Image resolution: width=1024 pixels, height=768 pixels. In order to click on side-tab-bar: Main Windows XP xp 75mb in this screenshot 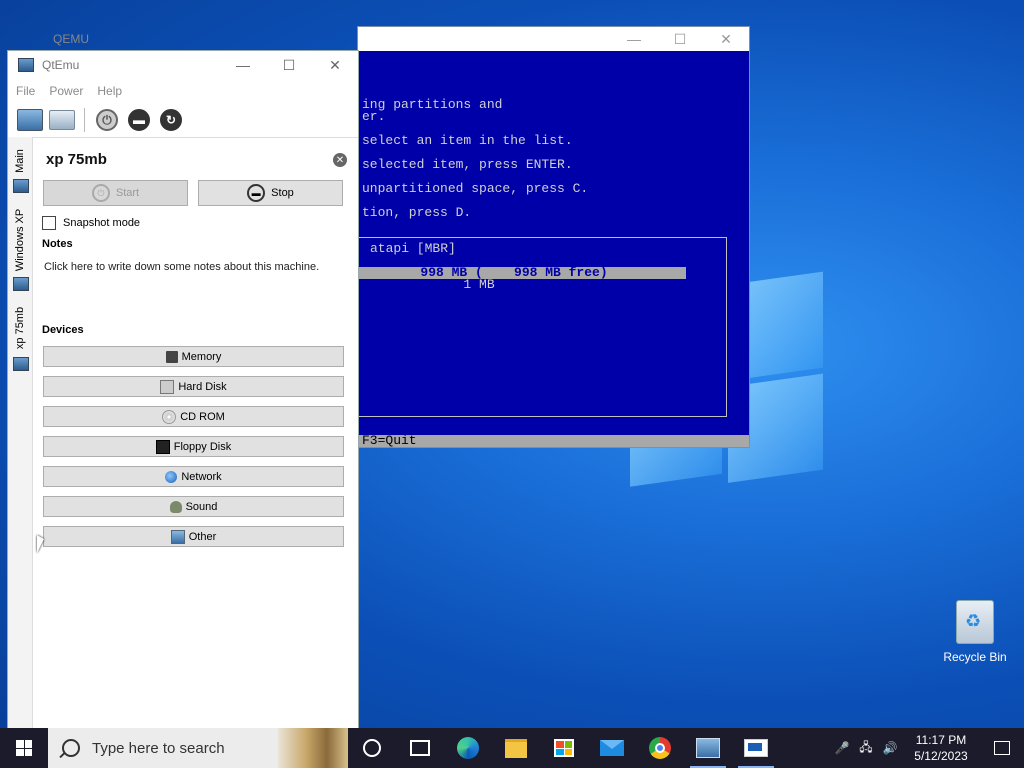, I will do `click(20, 432)`.